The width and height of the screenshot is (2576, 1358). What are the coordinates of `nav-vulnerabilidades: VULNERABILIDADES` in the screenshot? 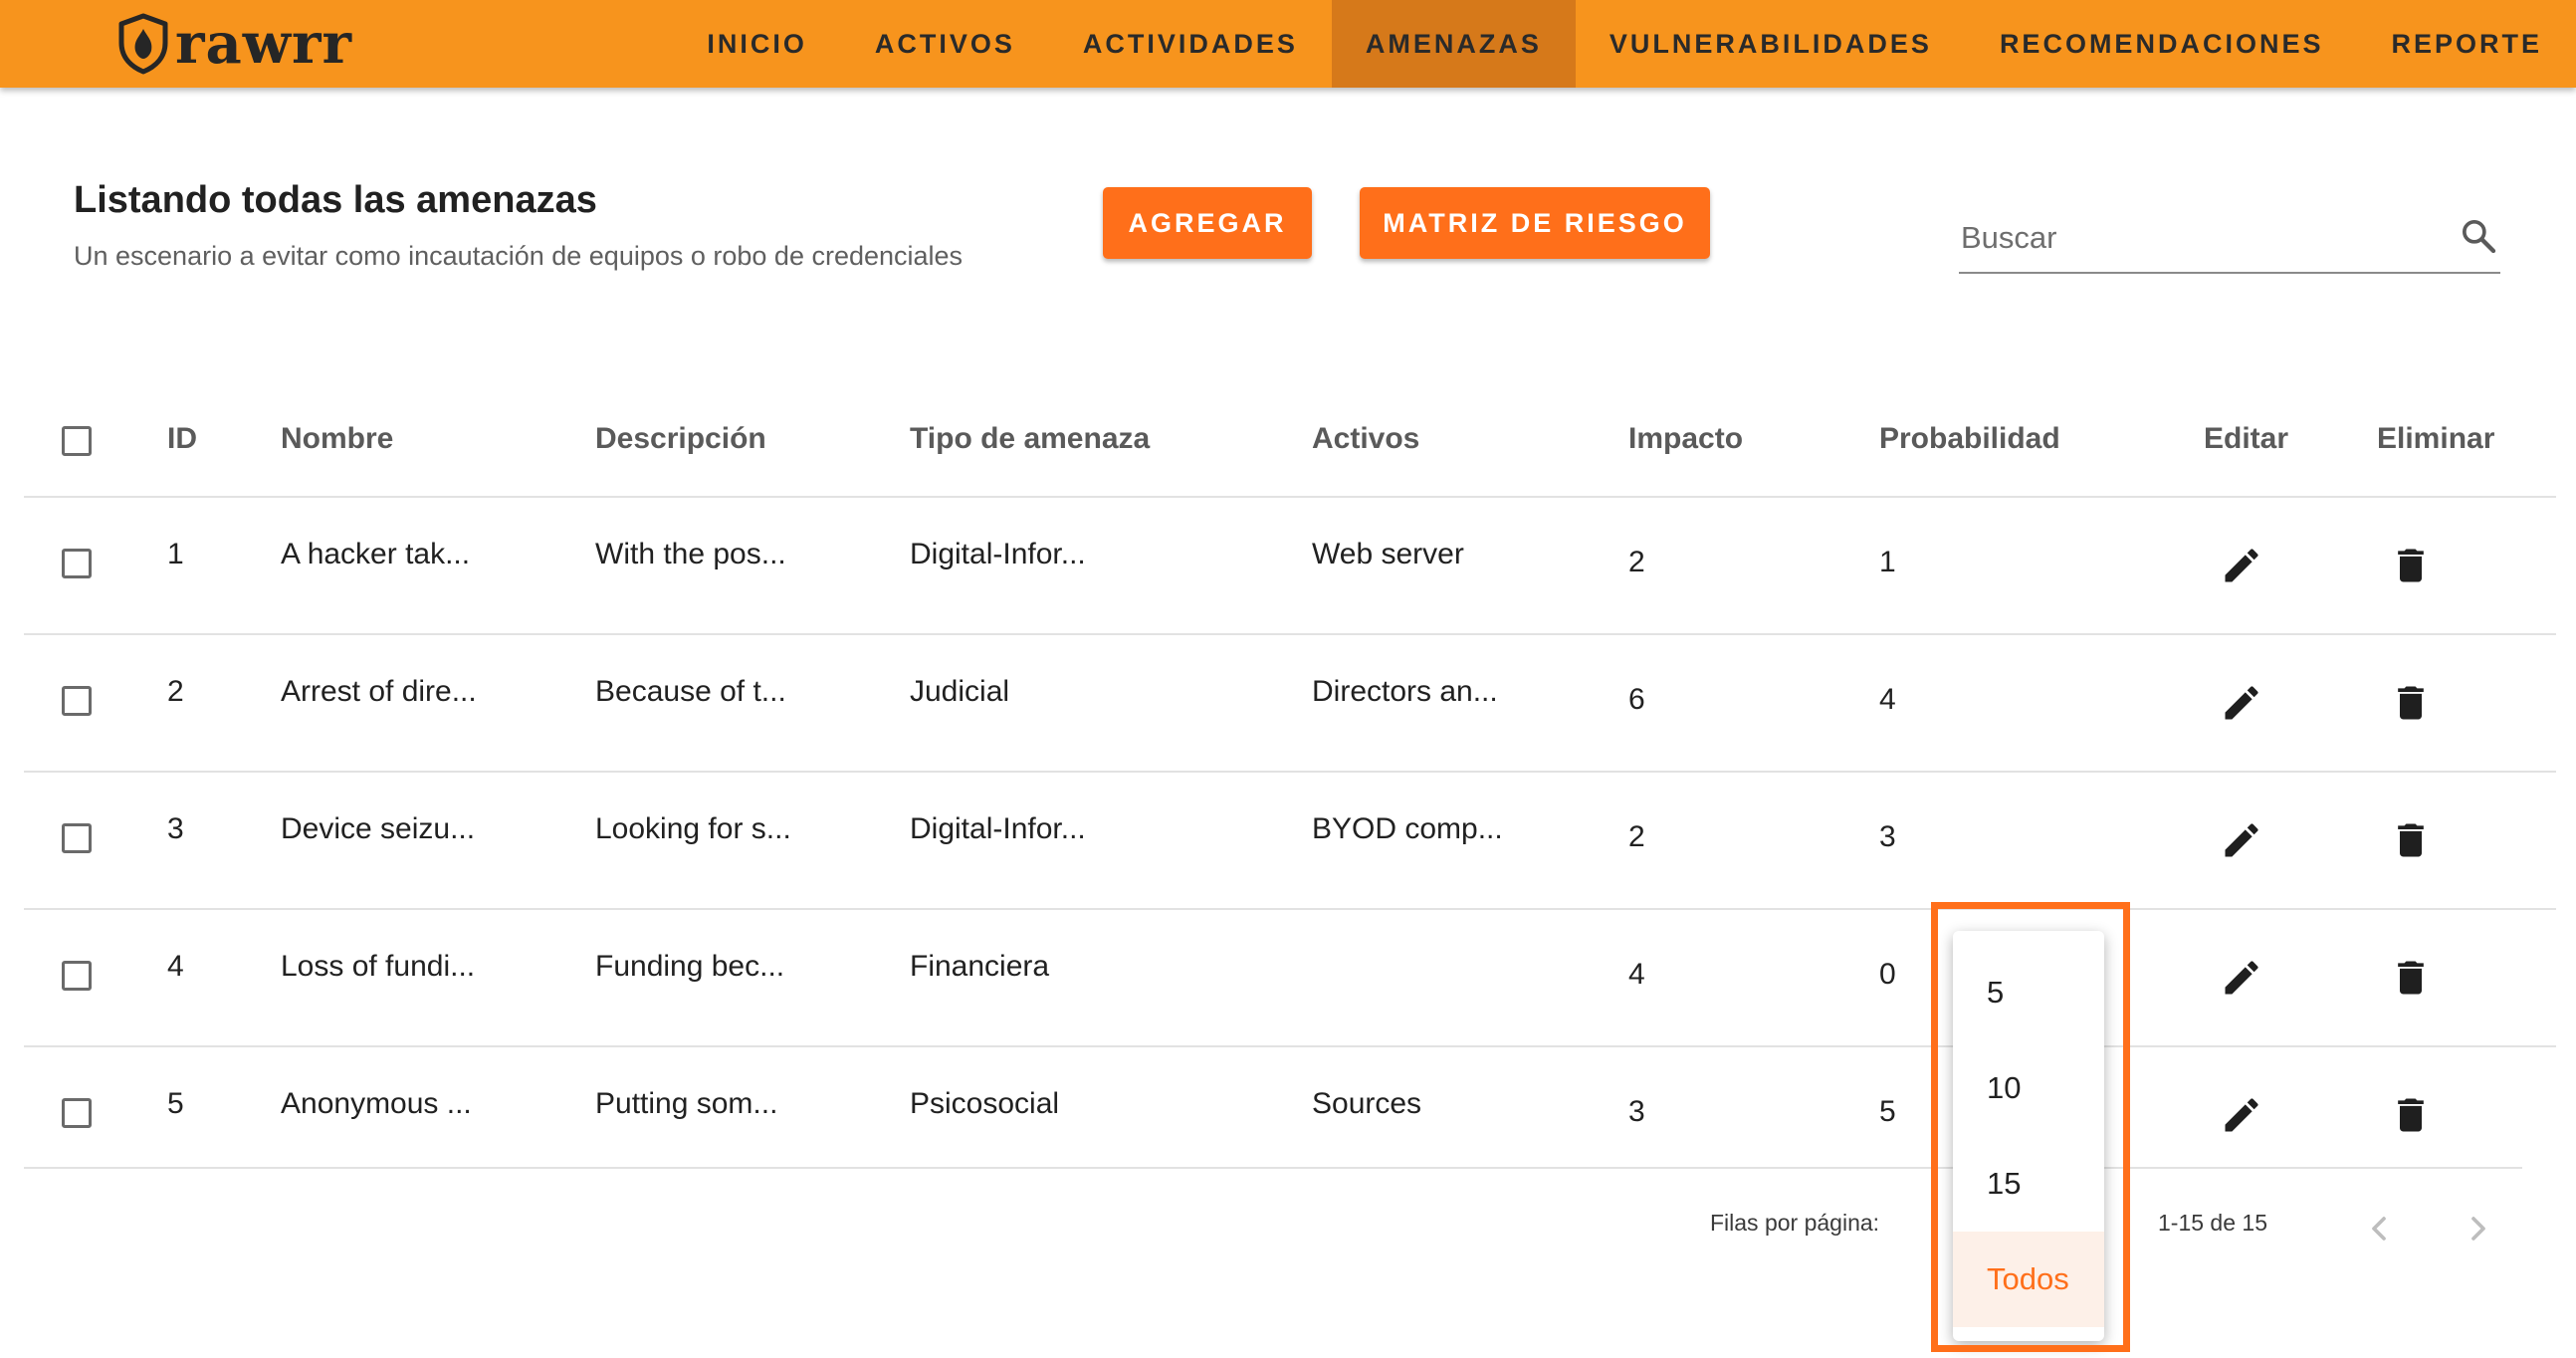 It's located at (1771, 44).